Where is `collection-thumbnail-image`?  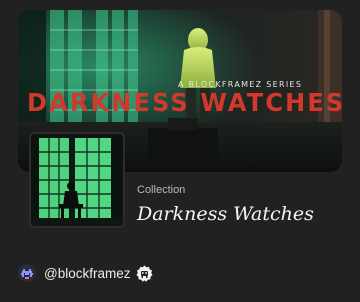 collection-thumbnail-image is located at coordinates (77, 180).